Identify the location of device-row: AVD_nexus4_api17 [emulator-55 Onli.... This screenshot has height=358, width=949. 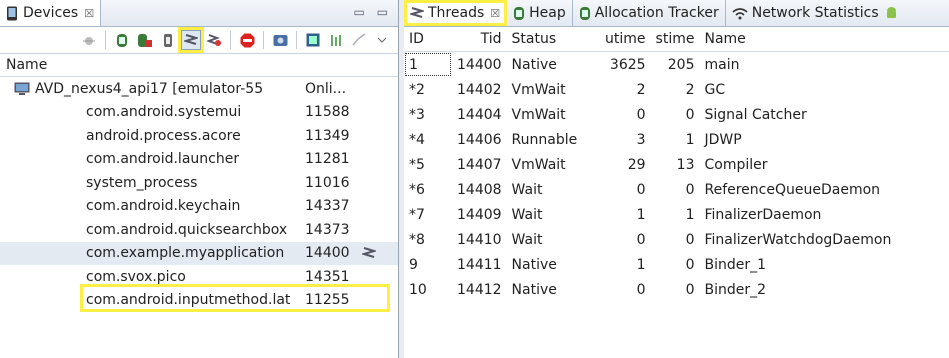
(199, 89).